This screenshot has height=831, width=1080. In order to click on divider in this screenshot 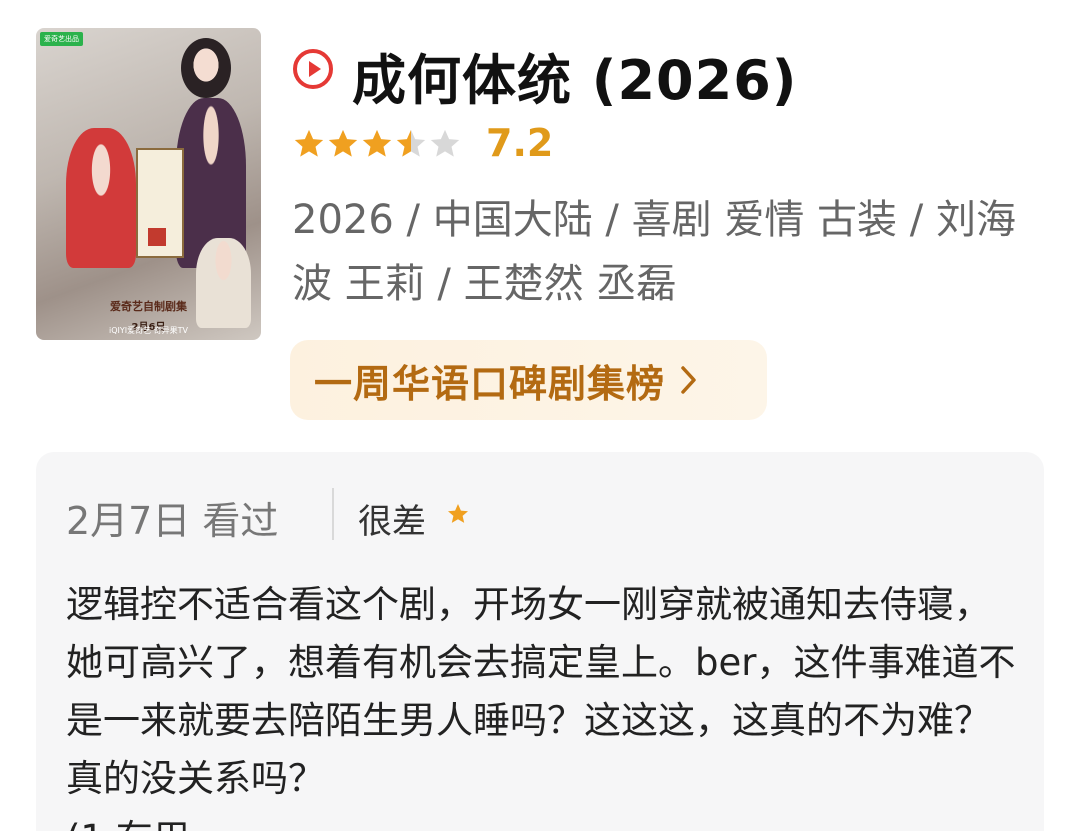, I will do `click(333, 514)`.